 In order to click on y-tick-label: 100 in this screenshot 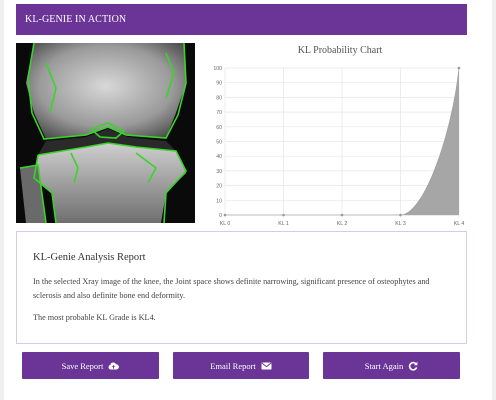, I will do `click(217, 69)`.